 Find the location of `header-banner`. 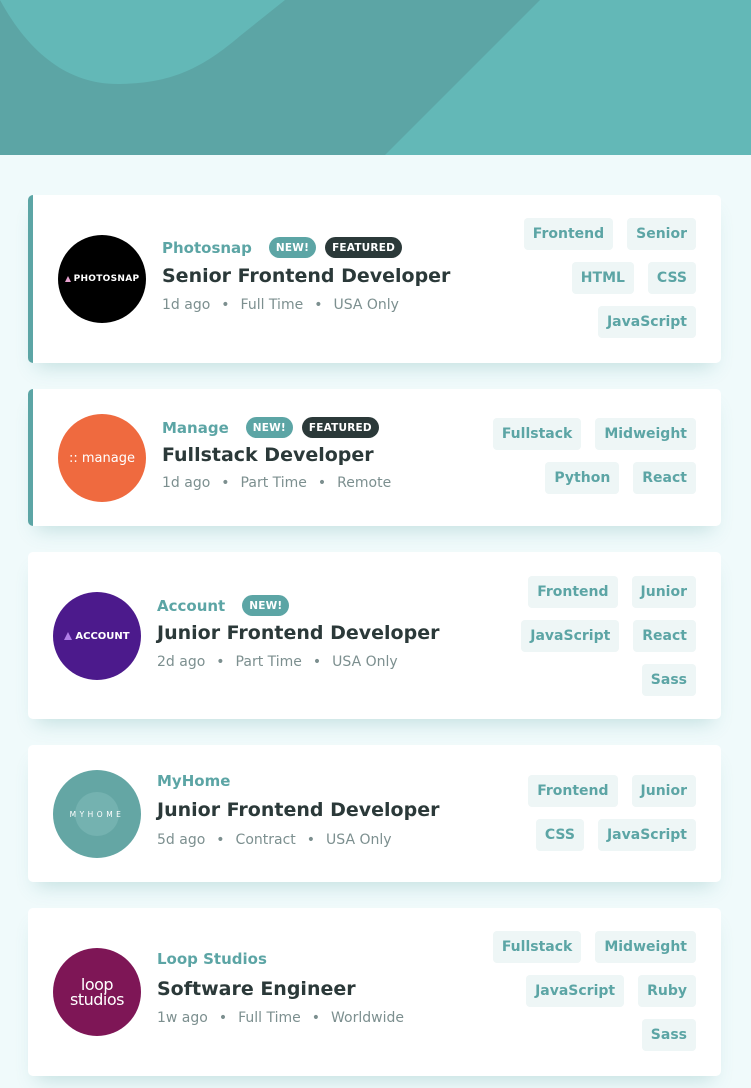

header-banner is located at coordinates (375, 77).